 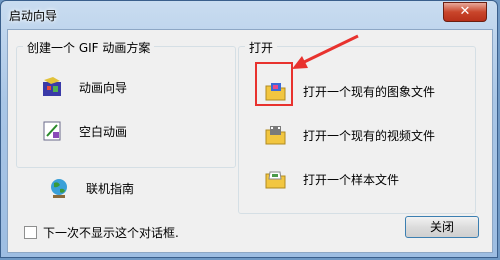 I want to click on dont-show-again-label: 下一次不显示这个对话框., so click(x=111, y=233).